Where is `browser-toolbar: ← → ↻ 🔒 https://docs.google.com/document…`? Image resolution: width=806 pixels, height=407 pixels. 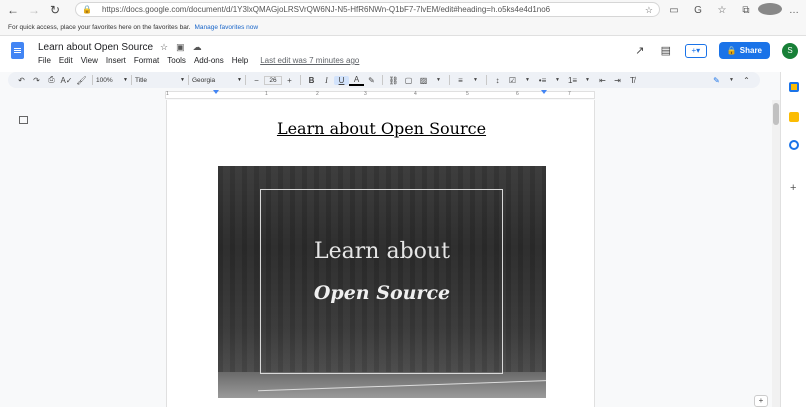
browser-toolbar: ← → ↻ 🔒 https://docs.google.com/document… is located at coordinates (403, 10).